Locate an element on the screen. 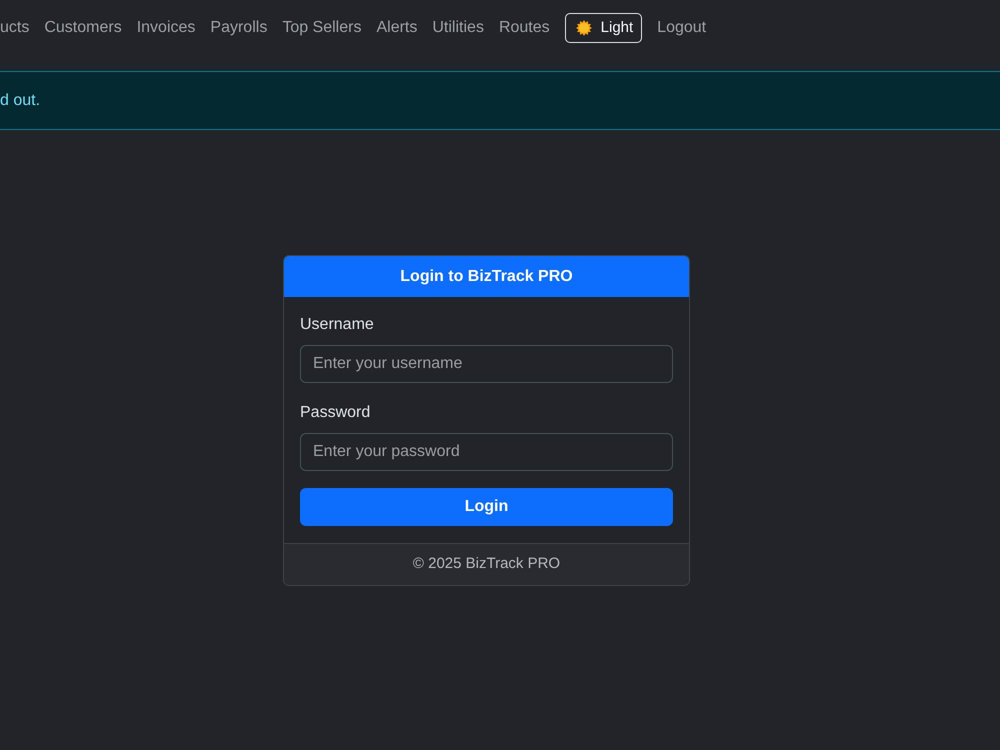  nav-link: Invoices is located at coordinates (166, 28).